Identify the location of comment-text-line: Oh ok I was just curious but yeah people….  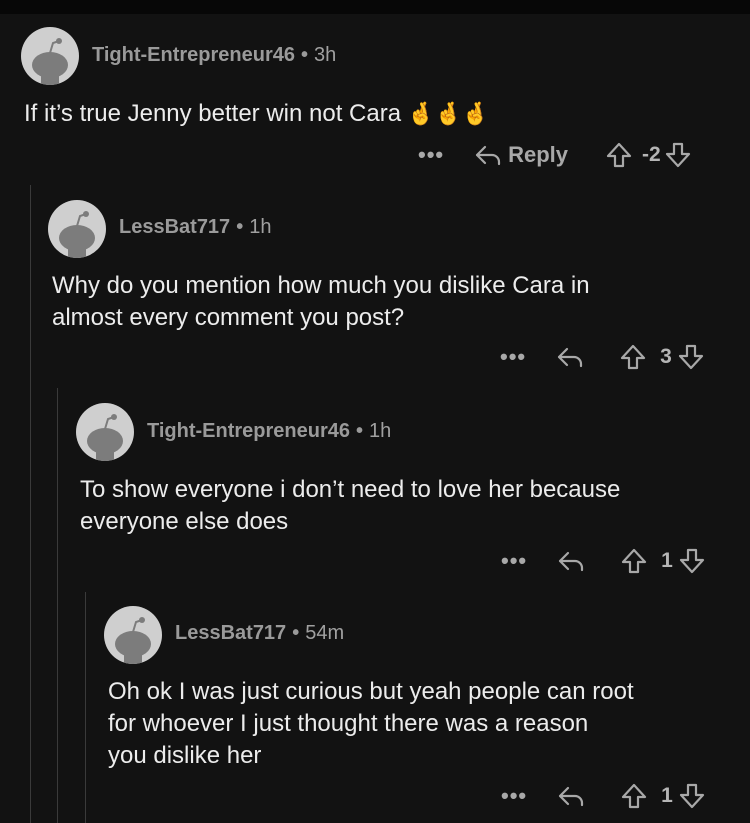
(371, 691).